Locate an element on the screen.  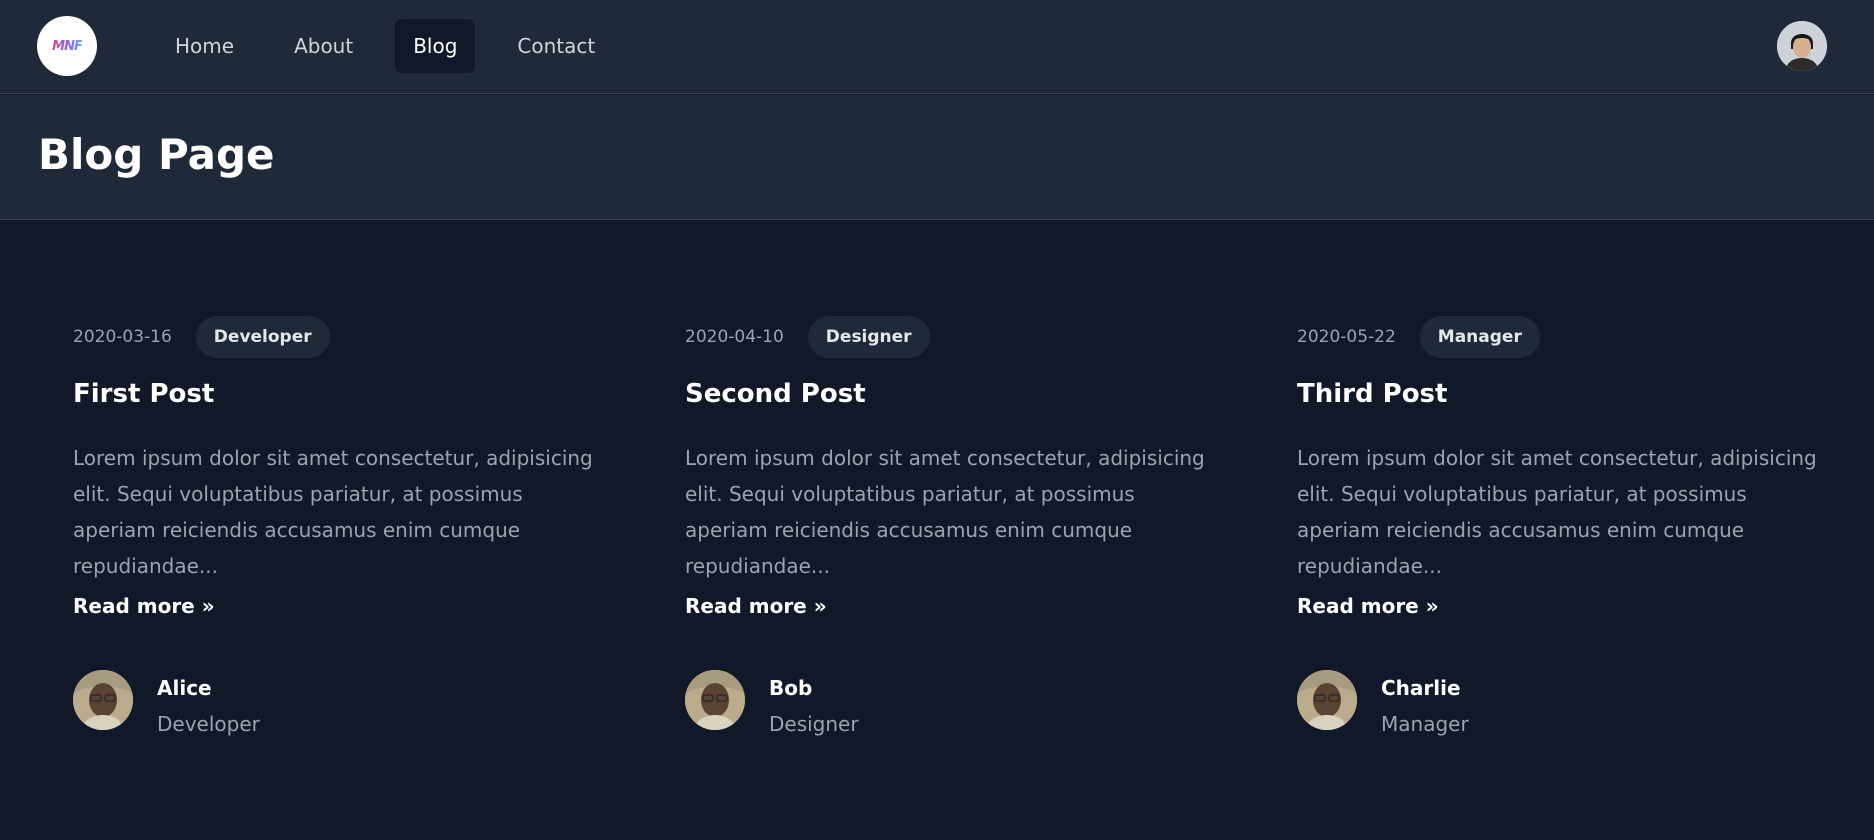
post-title: First Post is located at coordinates (333, 395).